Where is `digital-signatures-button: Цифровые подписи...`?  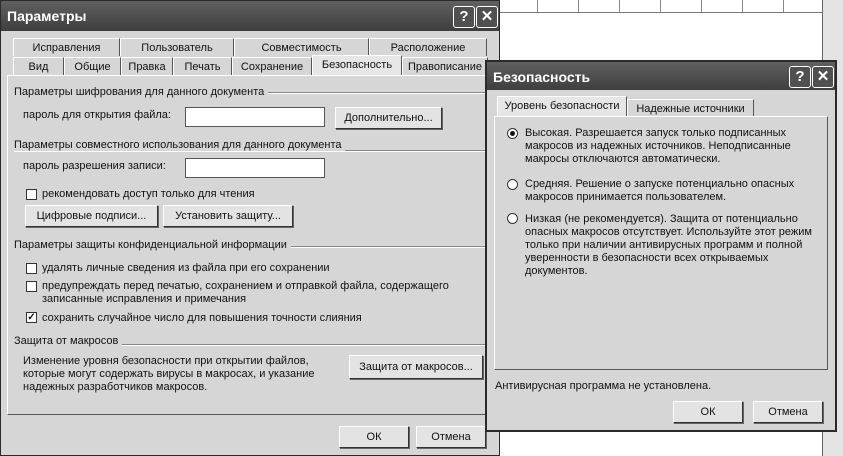 digital-signatures-button: Цифровые подписи... is located at coordinates (91, 216).